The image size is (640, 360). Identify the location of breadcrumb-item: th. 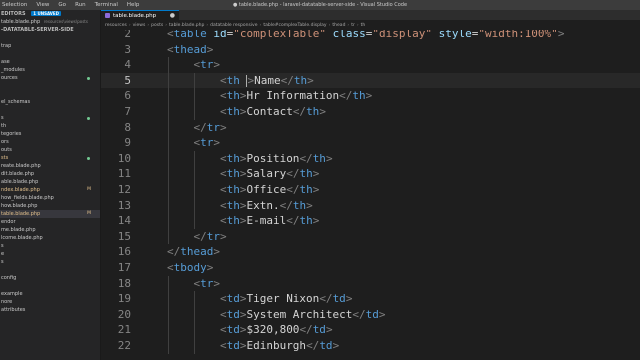
(363, 25).